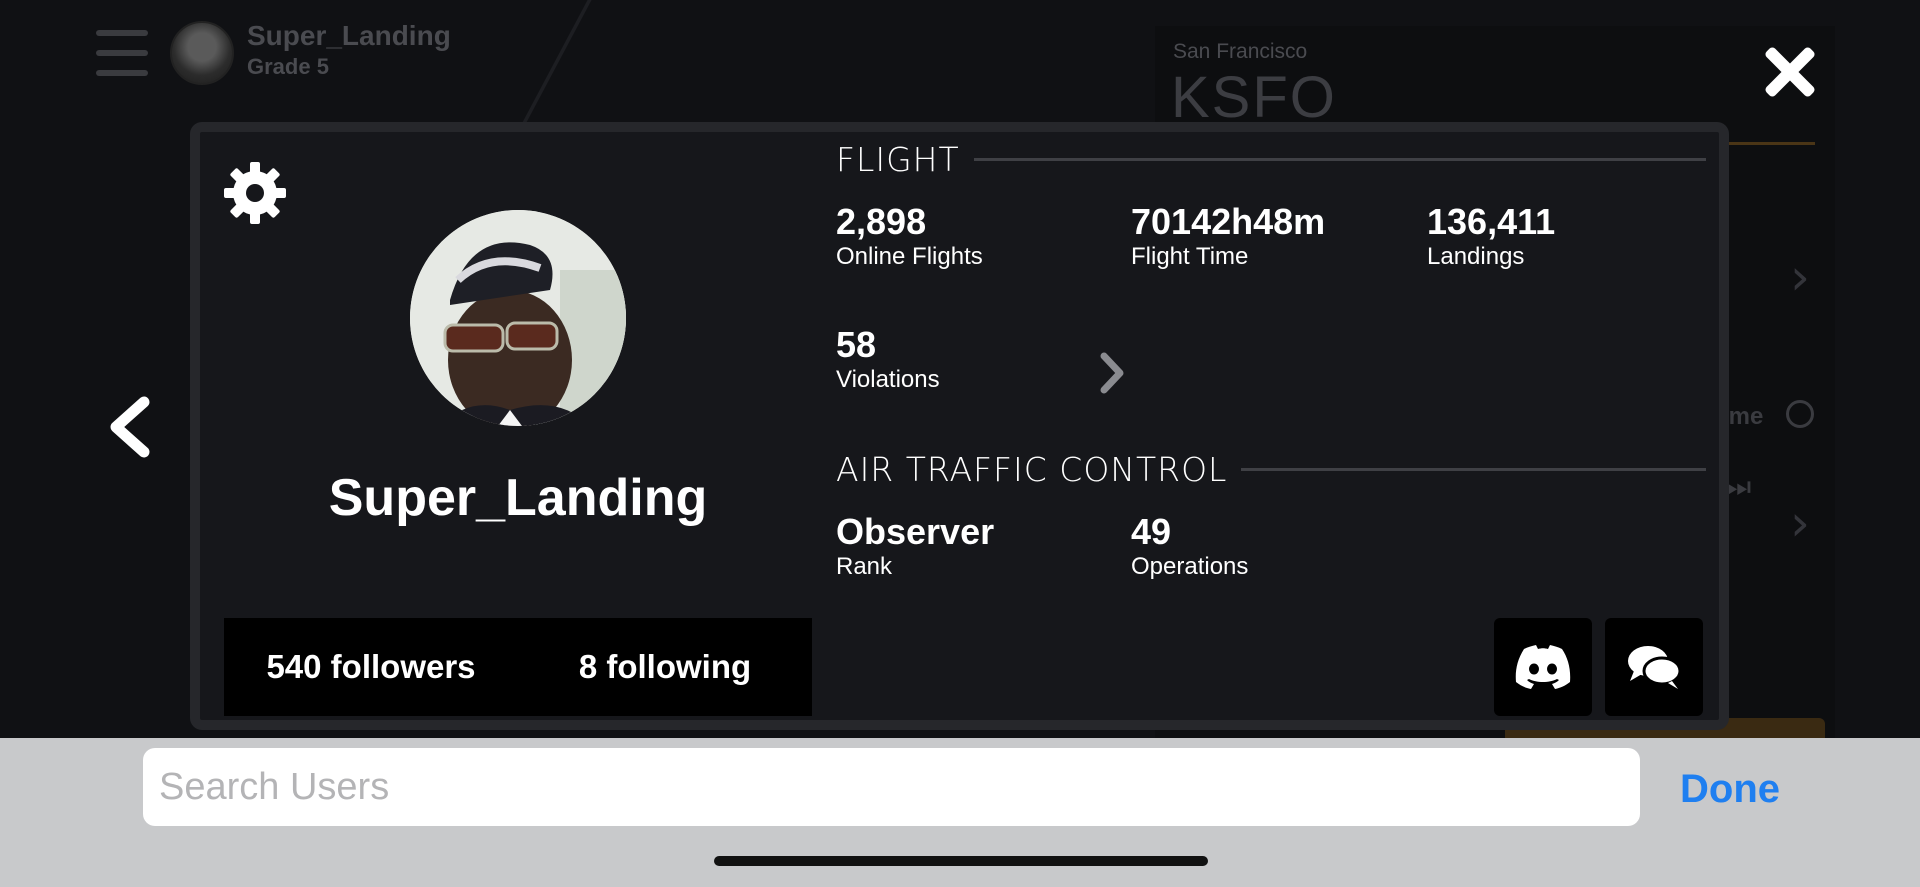  What do you see at coordinates (1800, 414) in the screenshot?
I see `clock-icon` at bounding box center [1800, 414].